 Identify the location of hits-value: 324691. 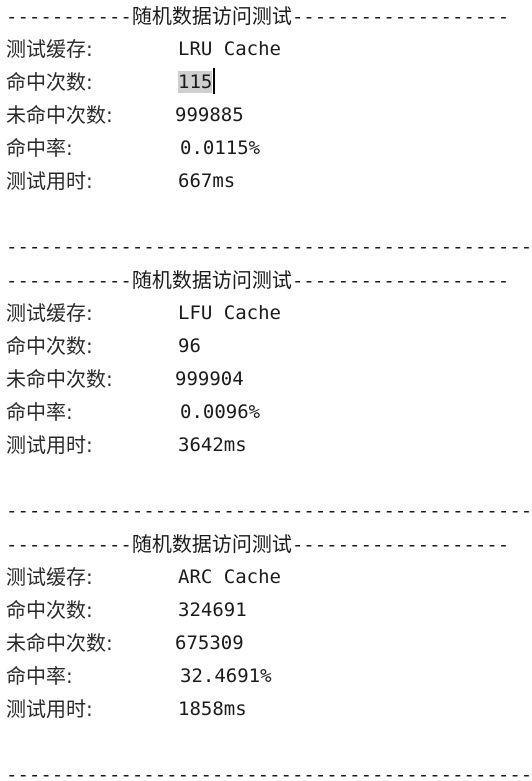
(212, 610).